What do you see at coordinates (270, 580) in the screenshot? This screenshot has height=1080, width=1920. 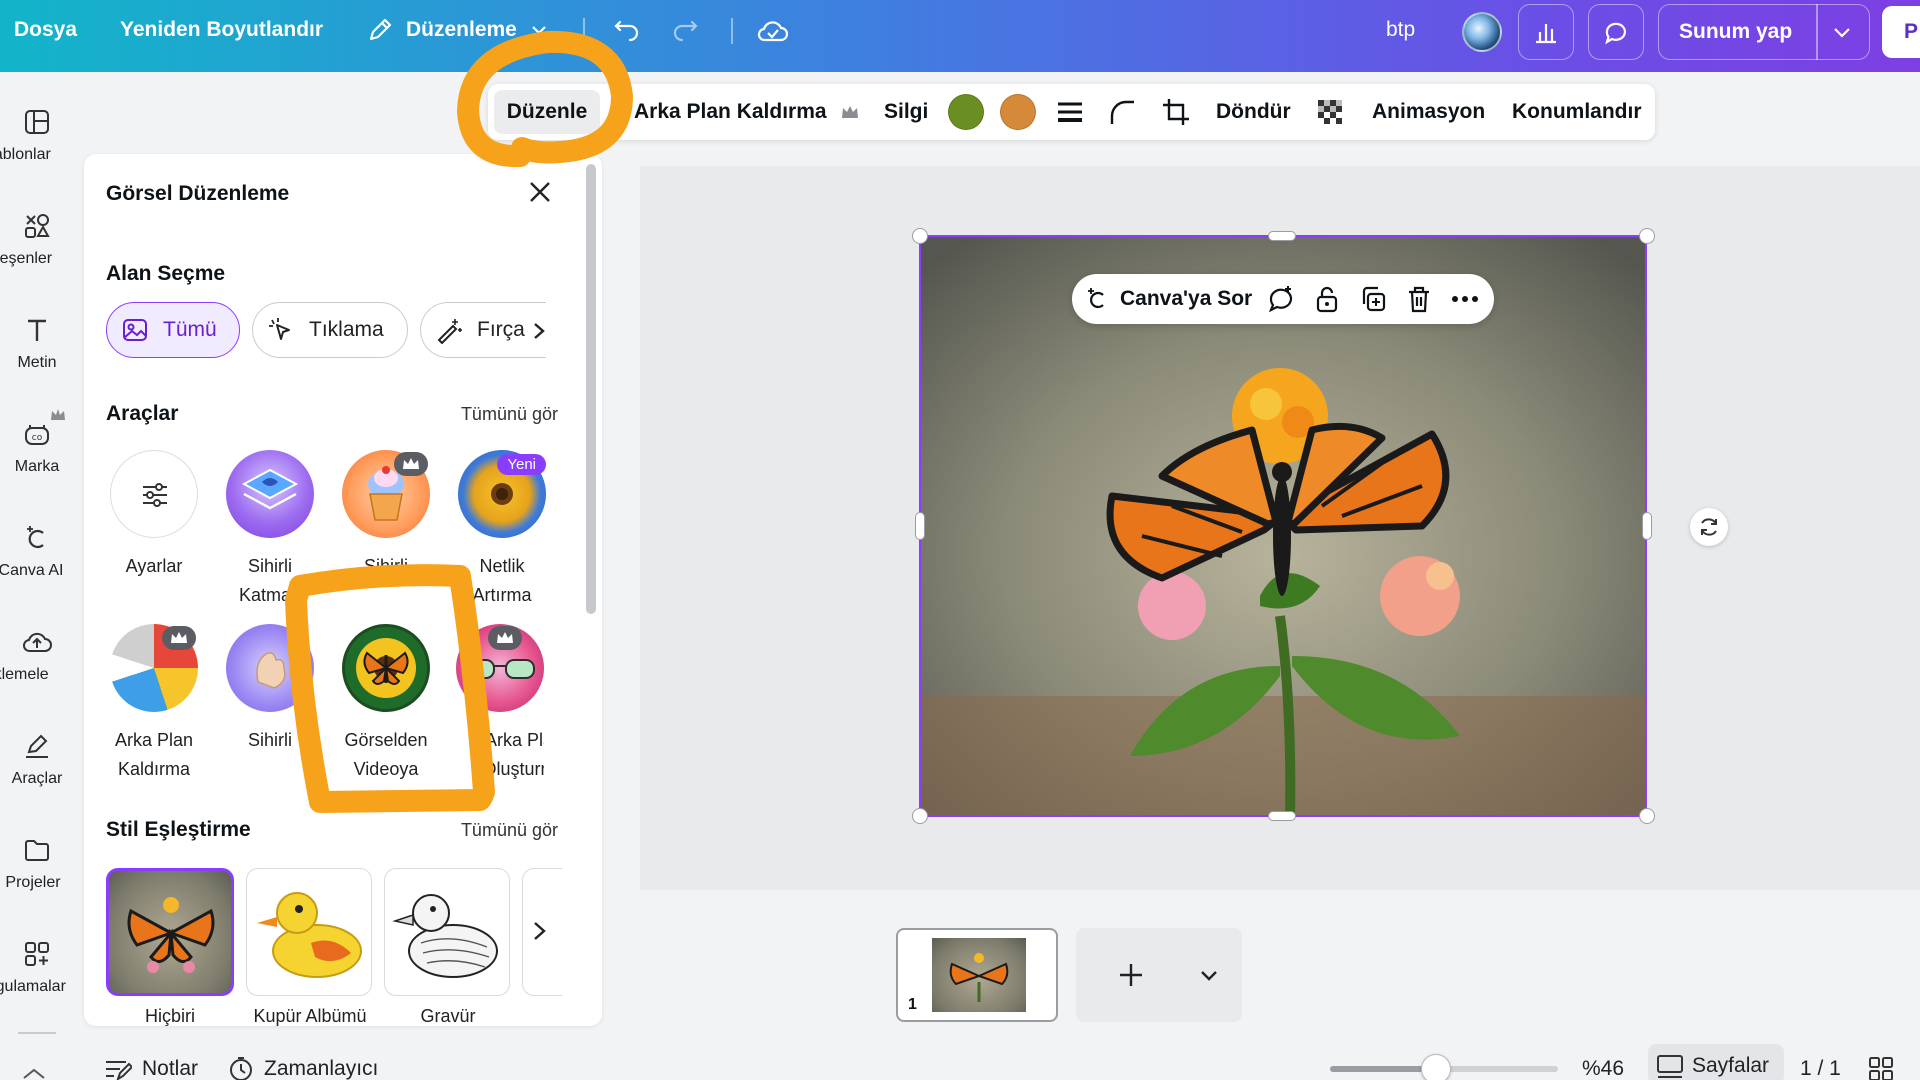 I see `tool-label: Sihirli Katman` at bounding box center [270, 580].